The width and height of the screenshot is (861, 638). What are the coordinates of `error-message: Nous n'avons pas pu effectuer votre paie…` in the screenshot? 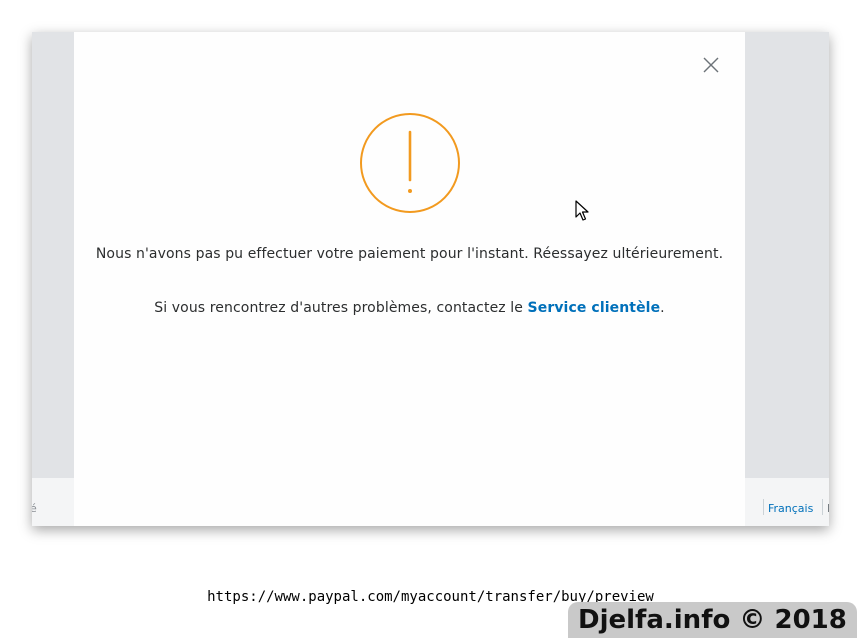 It's located at (409, 254).